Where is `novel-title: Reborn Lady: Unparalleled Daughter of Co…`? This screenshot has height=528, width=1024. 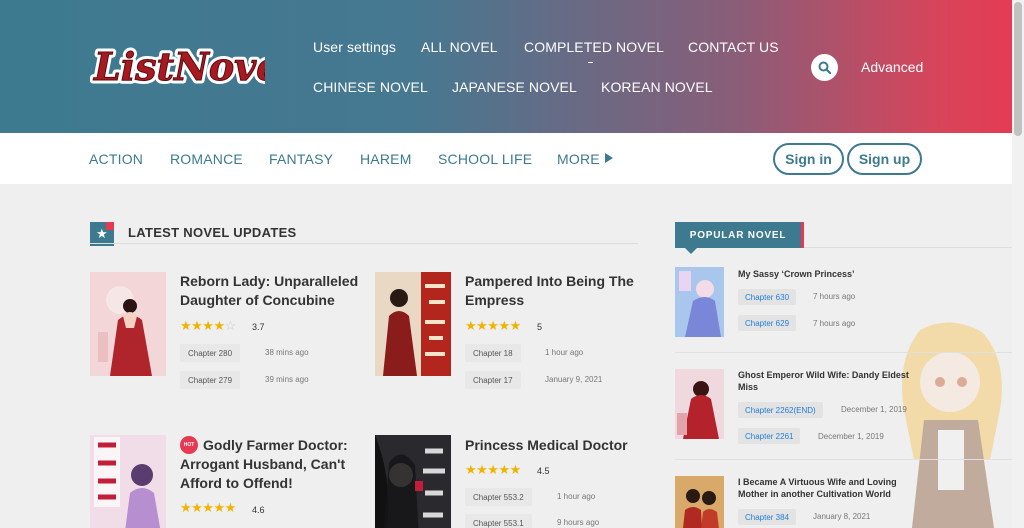
novel-title: Reborn Lady: Unparalleled Daughter of Co… is located at coordinates (270, 291).